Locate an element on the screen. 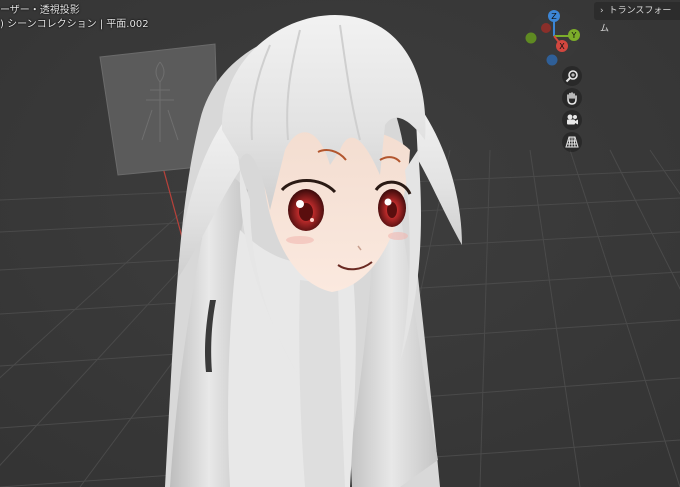 Image resolution: width=680 pixels, height=487 pixels. zoom-button is located at coordinates (572, 76).